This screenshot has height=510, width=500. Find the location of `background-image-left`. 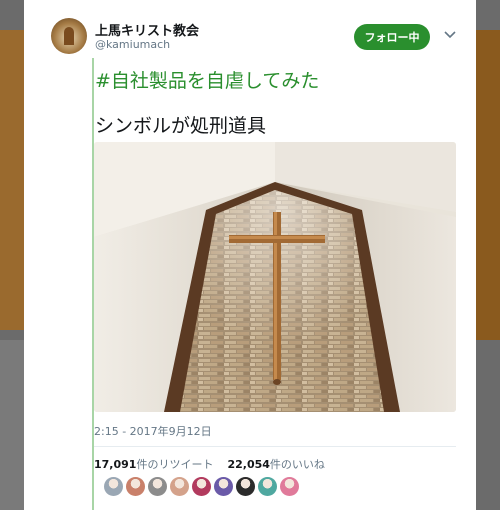

background-image-left is located at coordinates (12, 180).